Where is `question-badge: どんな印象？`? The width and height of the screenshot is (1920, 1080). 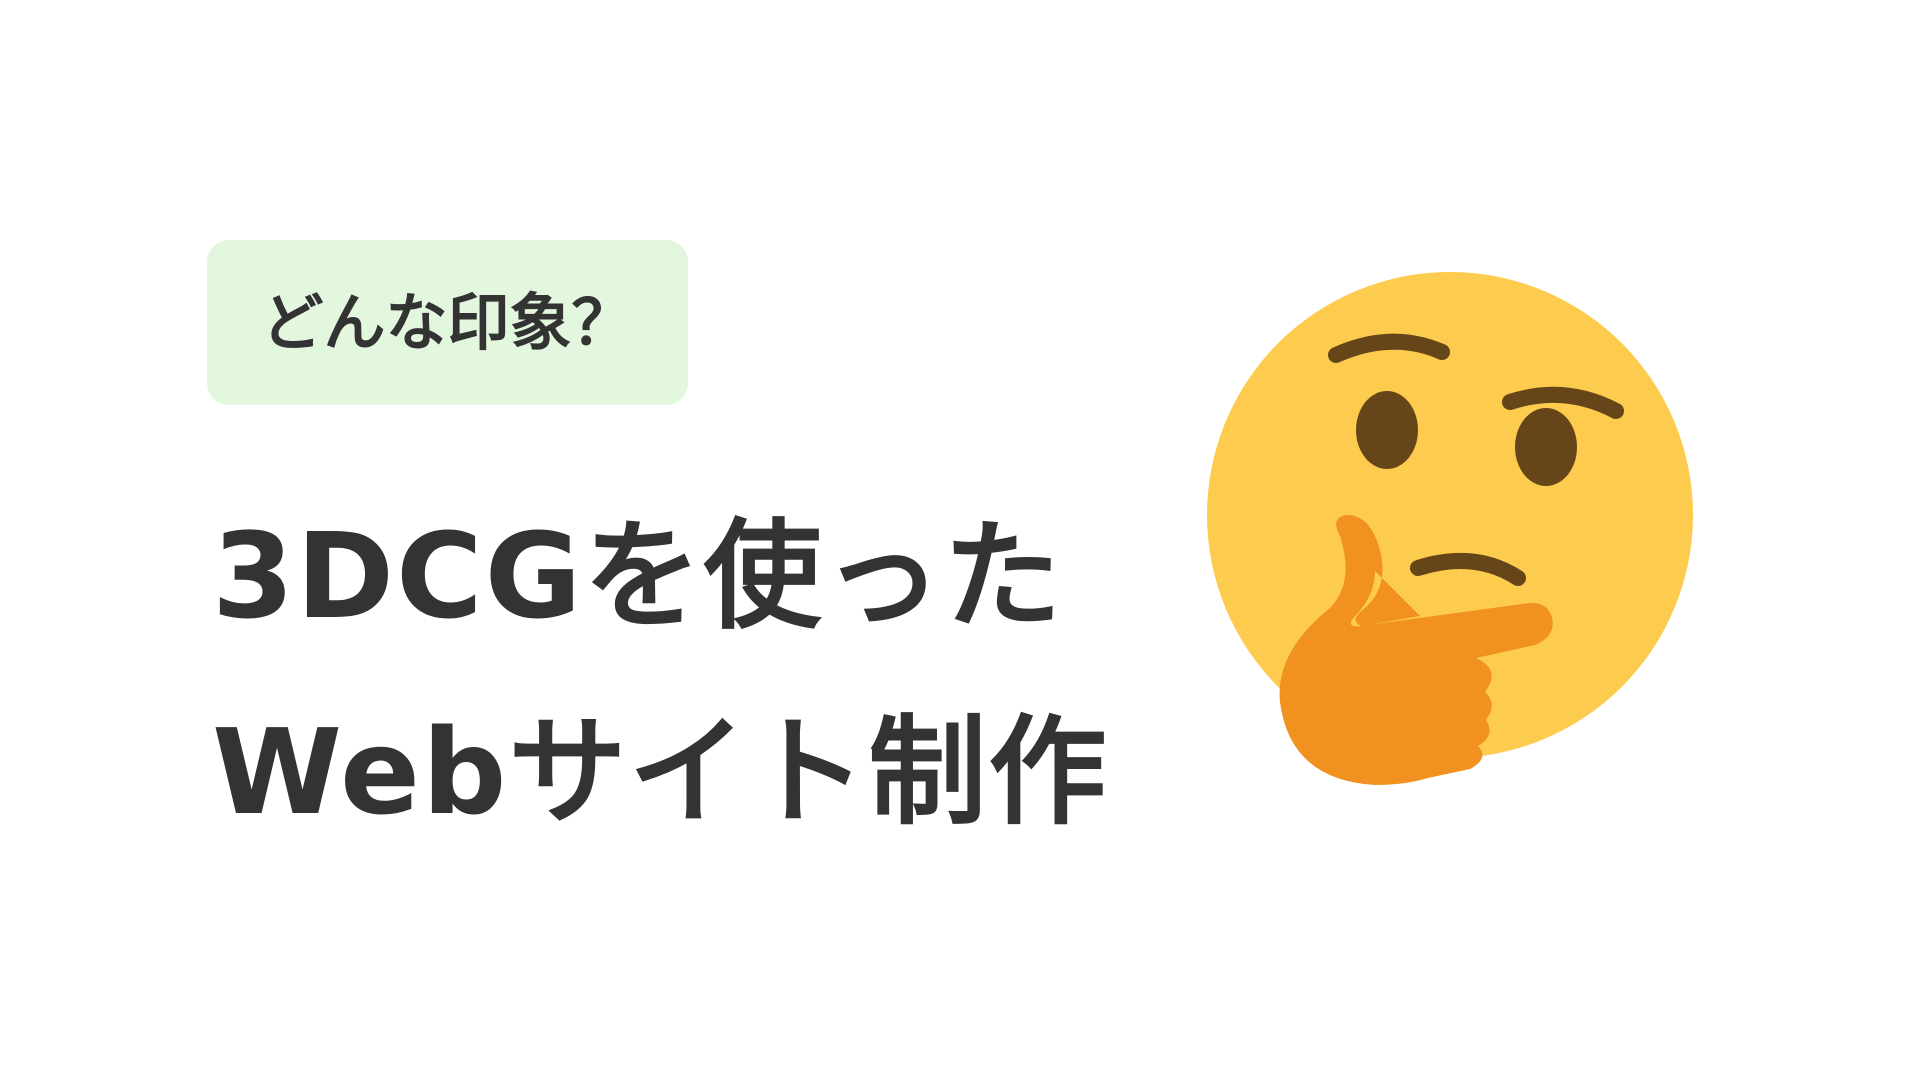 question-badge: どんな印象？ is located at coordinates (447, 322).